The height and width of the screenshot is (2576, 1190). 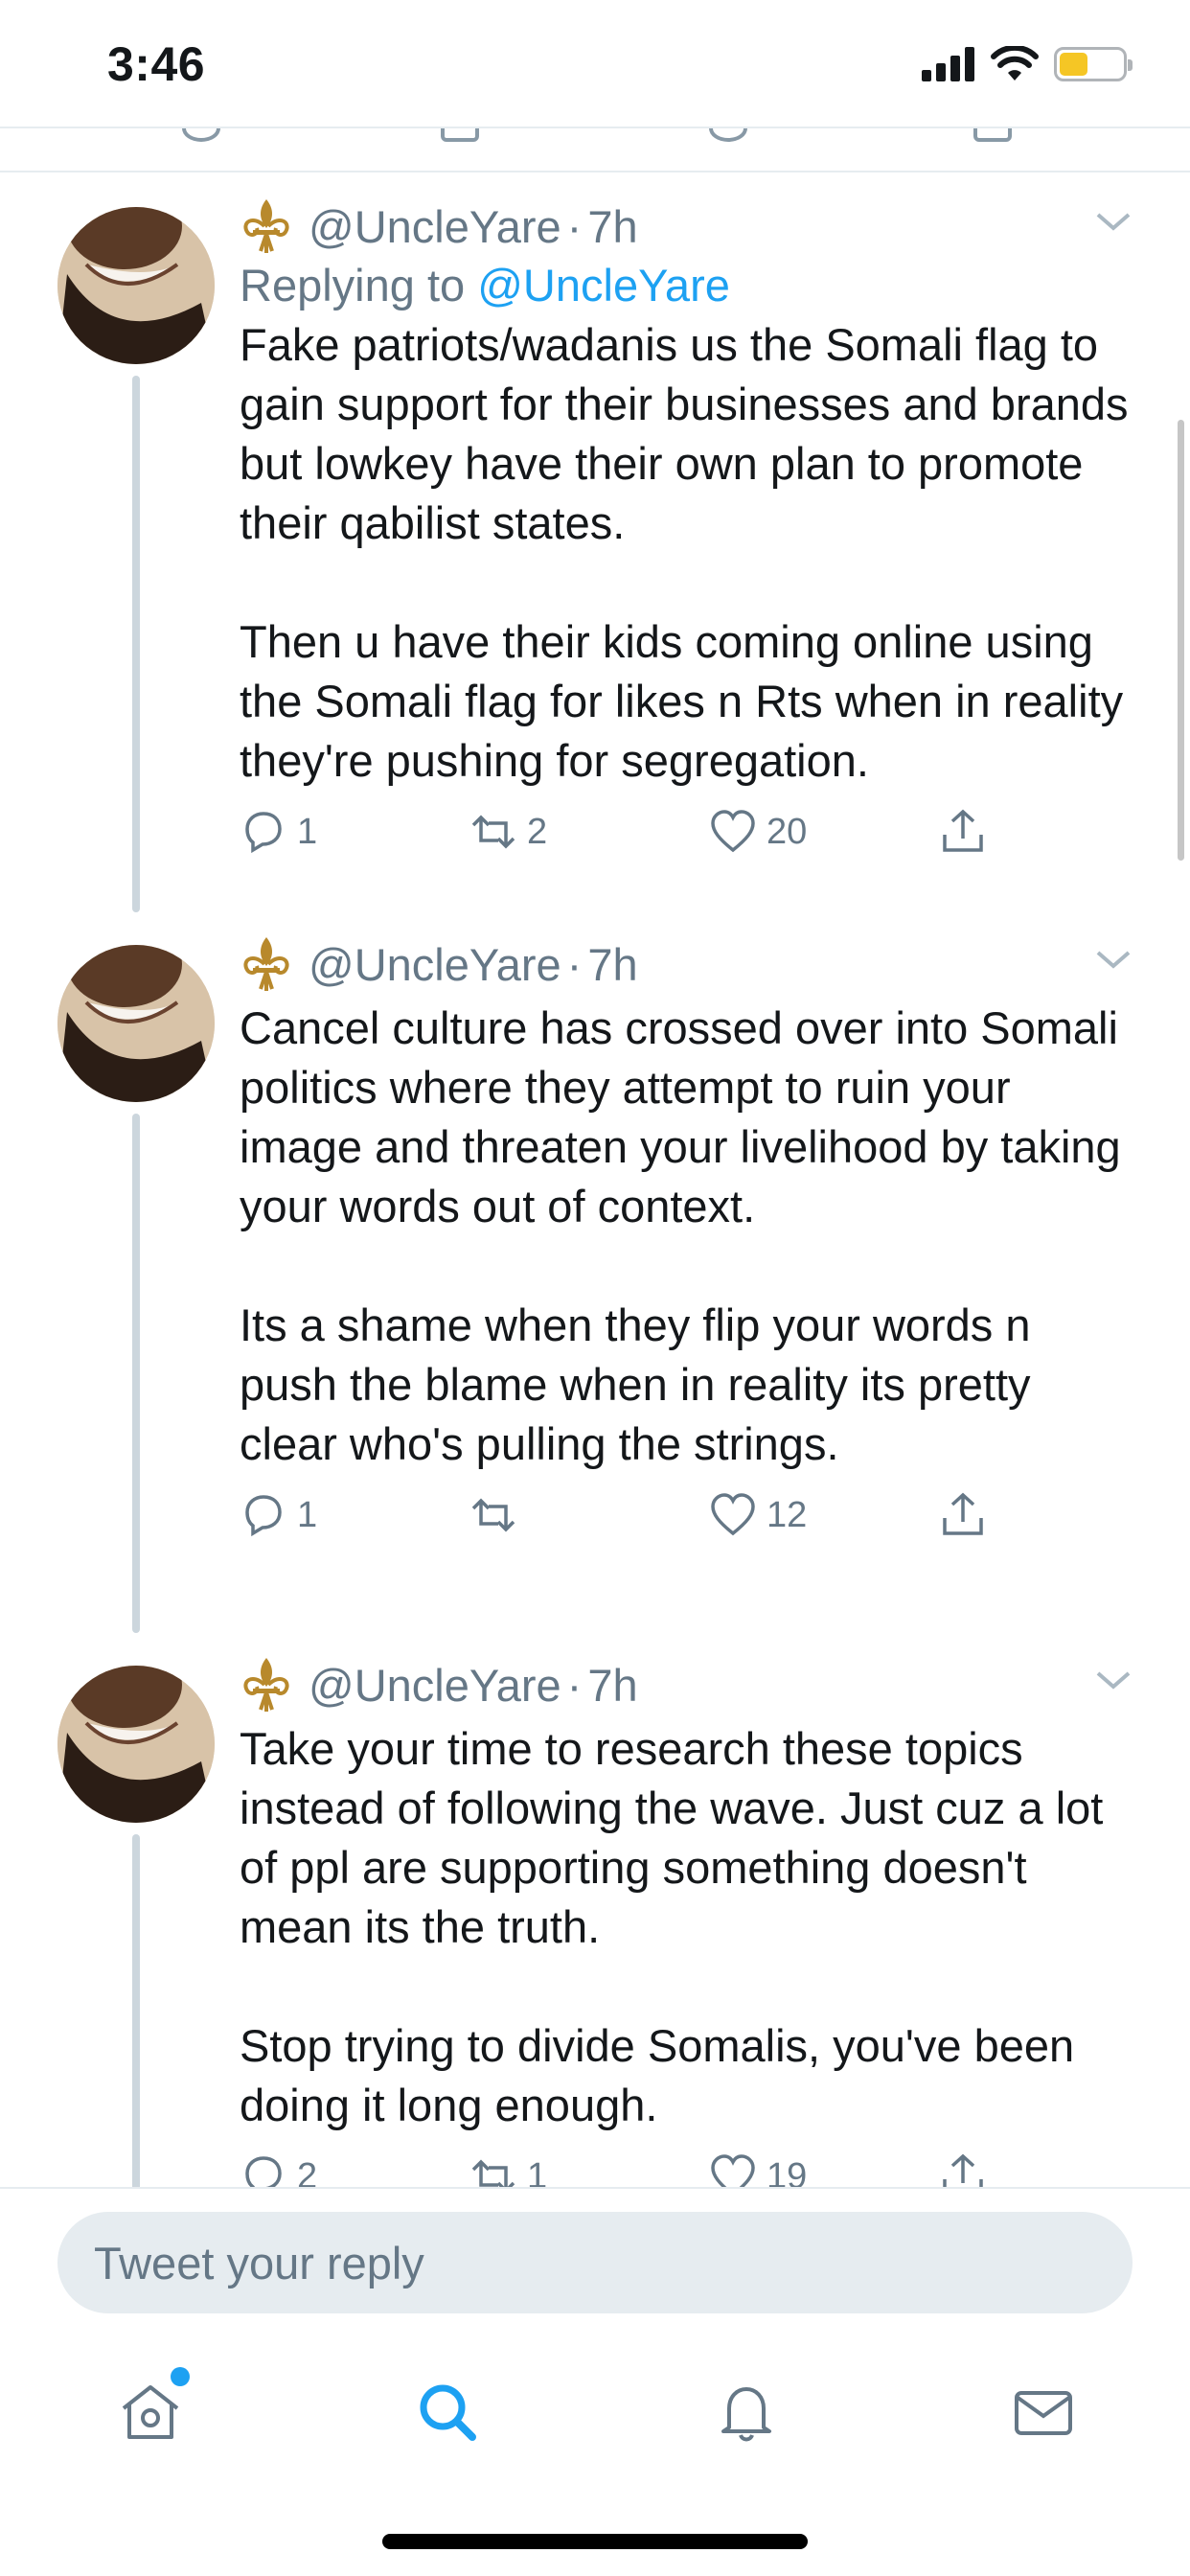 I want to click on like-button: 12, so click(x=758, y=1515).